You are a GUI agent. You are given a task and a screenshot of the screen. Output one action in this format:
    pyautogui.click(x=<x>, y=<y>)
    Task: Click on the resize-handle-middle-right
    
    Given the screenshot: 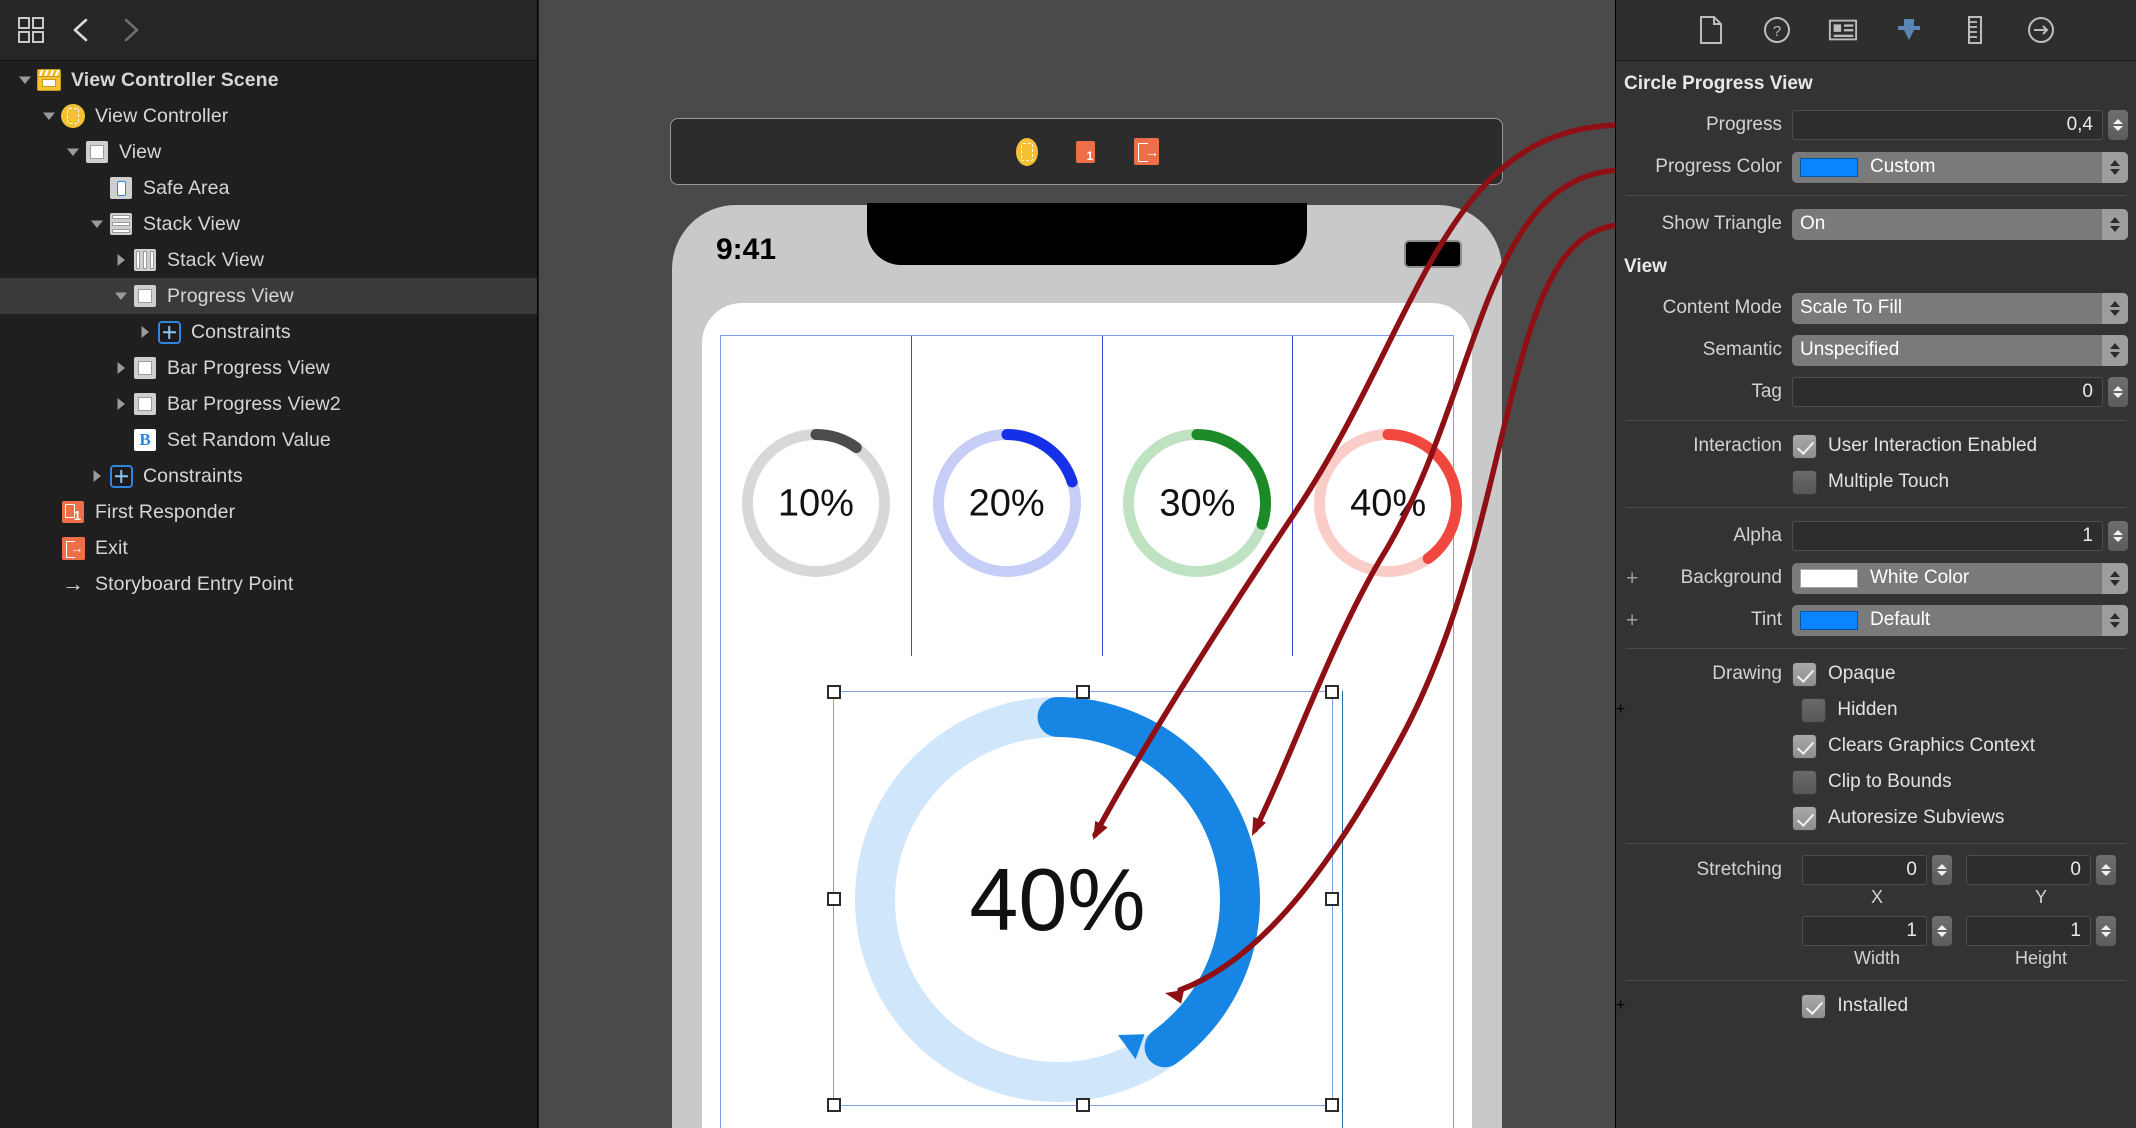 What is the action you would take?
    pyautogui.click(x=1332, y=898)
    